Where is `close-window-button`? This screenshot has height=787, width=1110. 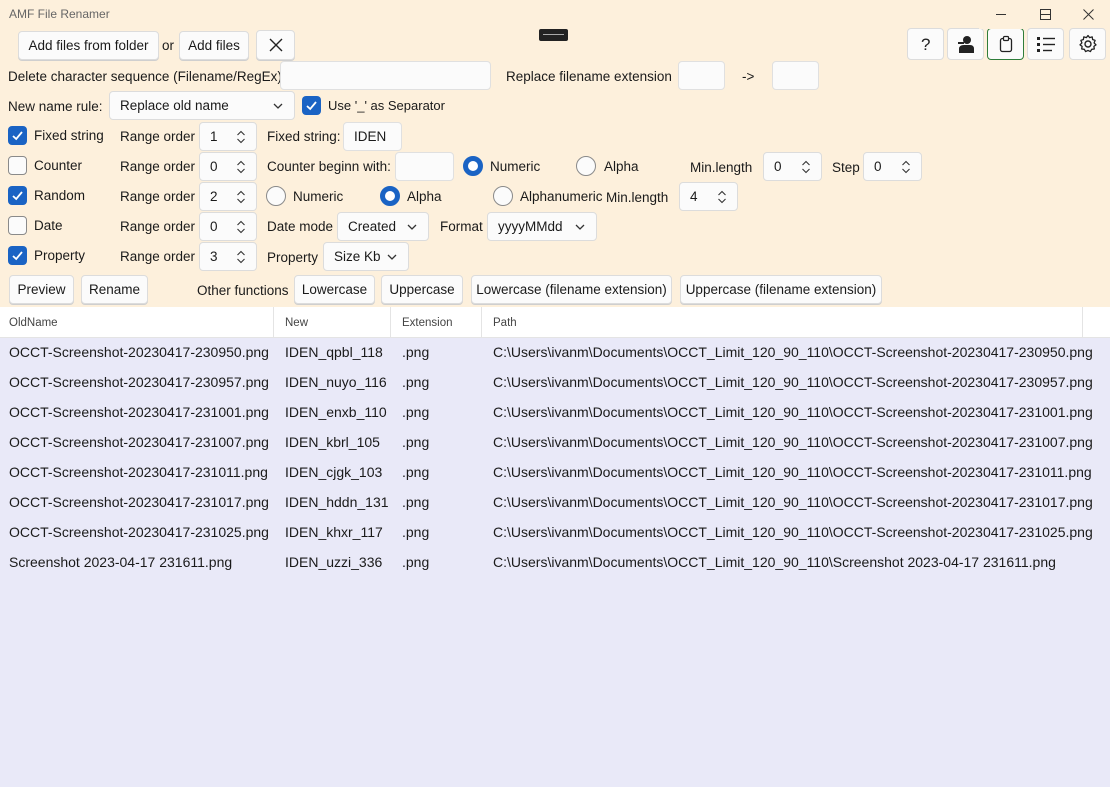
close-window-button is located at coordinates (1088, 14).